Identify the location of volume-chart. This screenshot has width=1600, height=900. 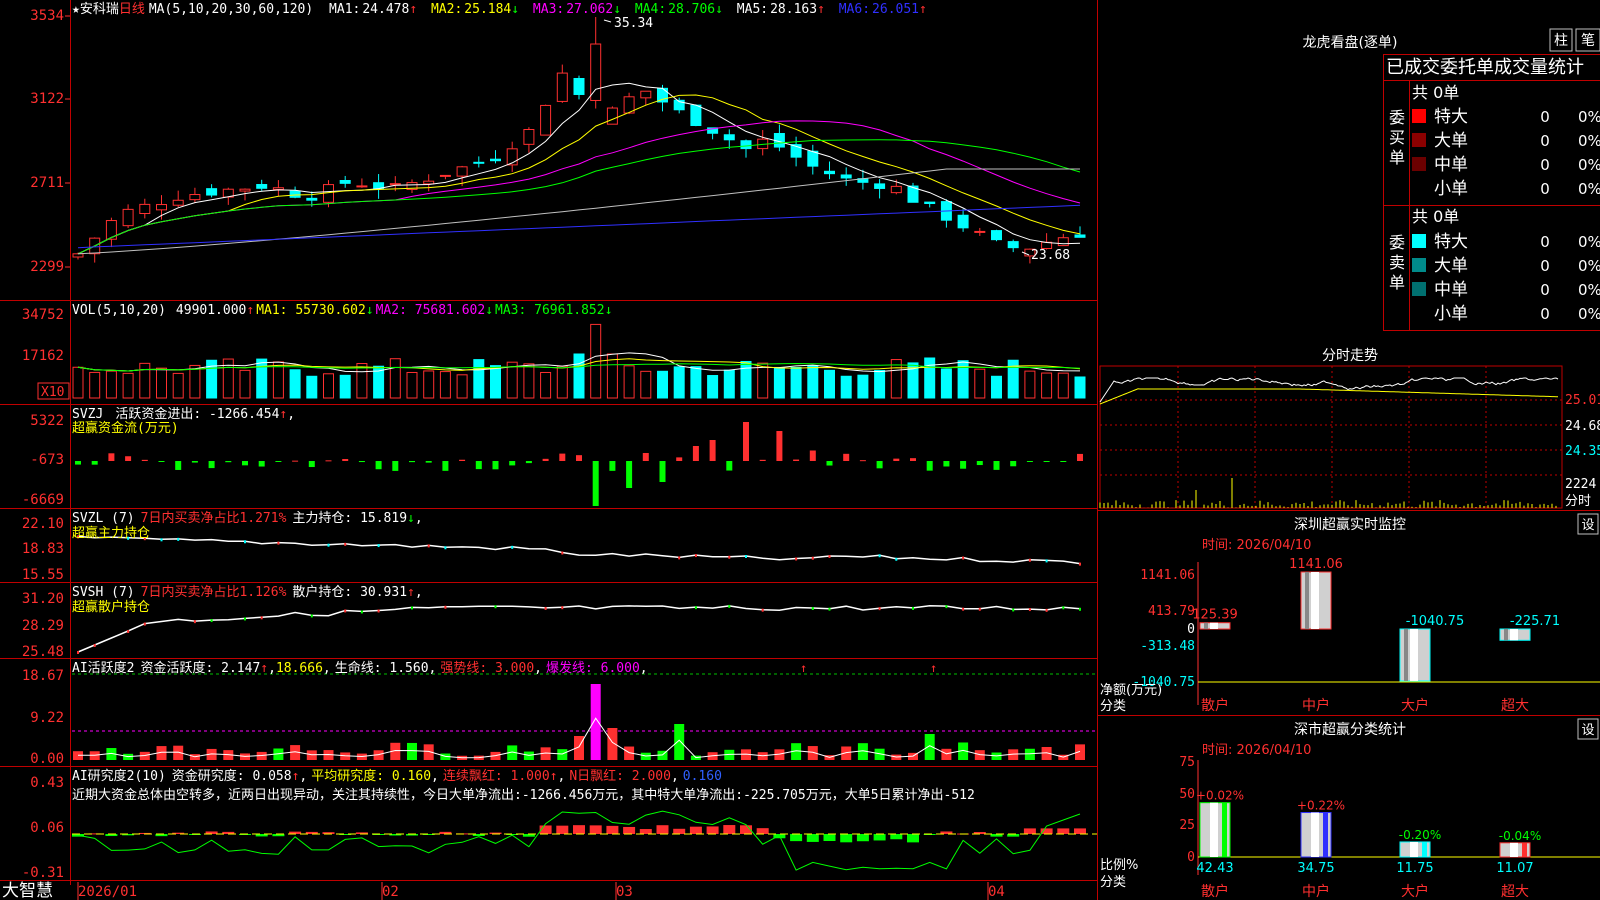
(579, 361).